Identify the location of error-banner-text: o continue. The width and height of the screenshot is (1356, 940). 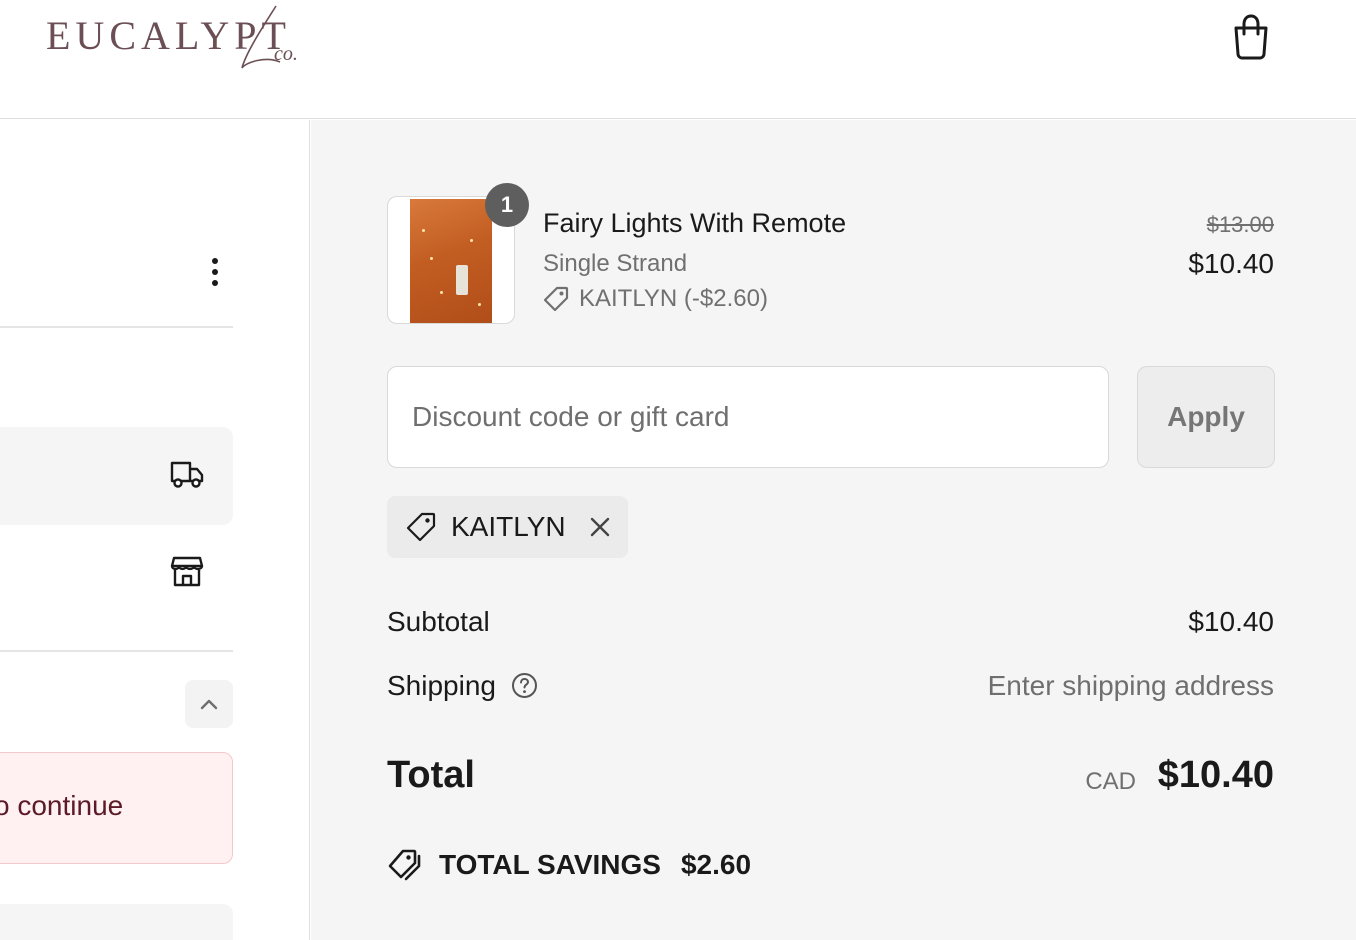
(62, 805).